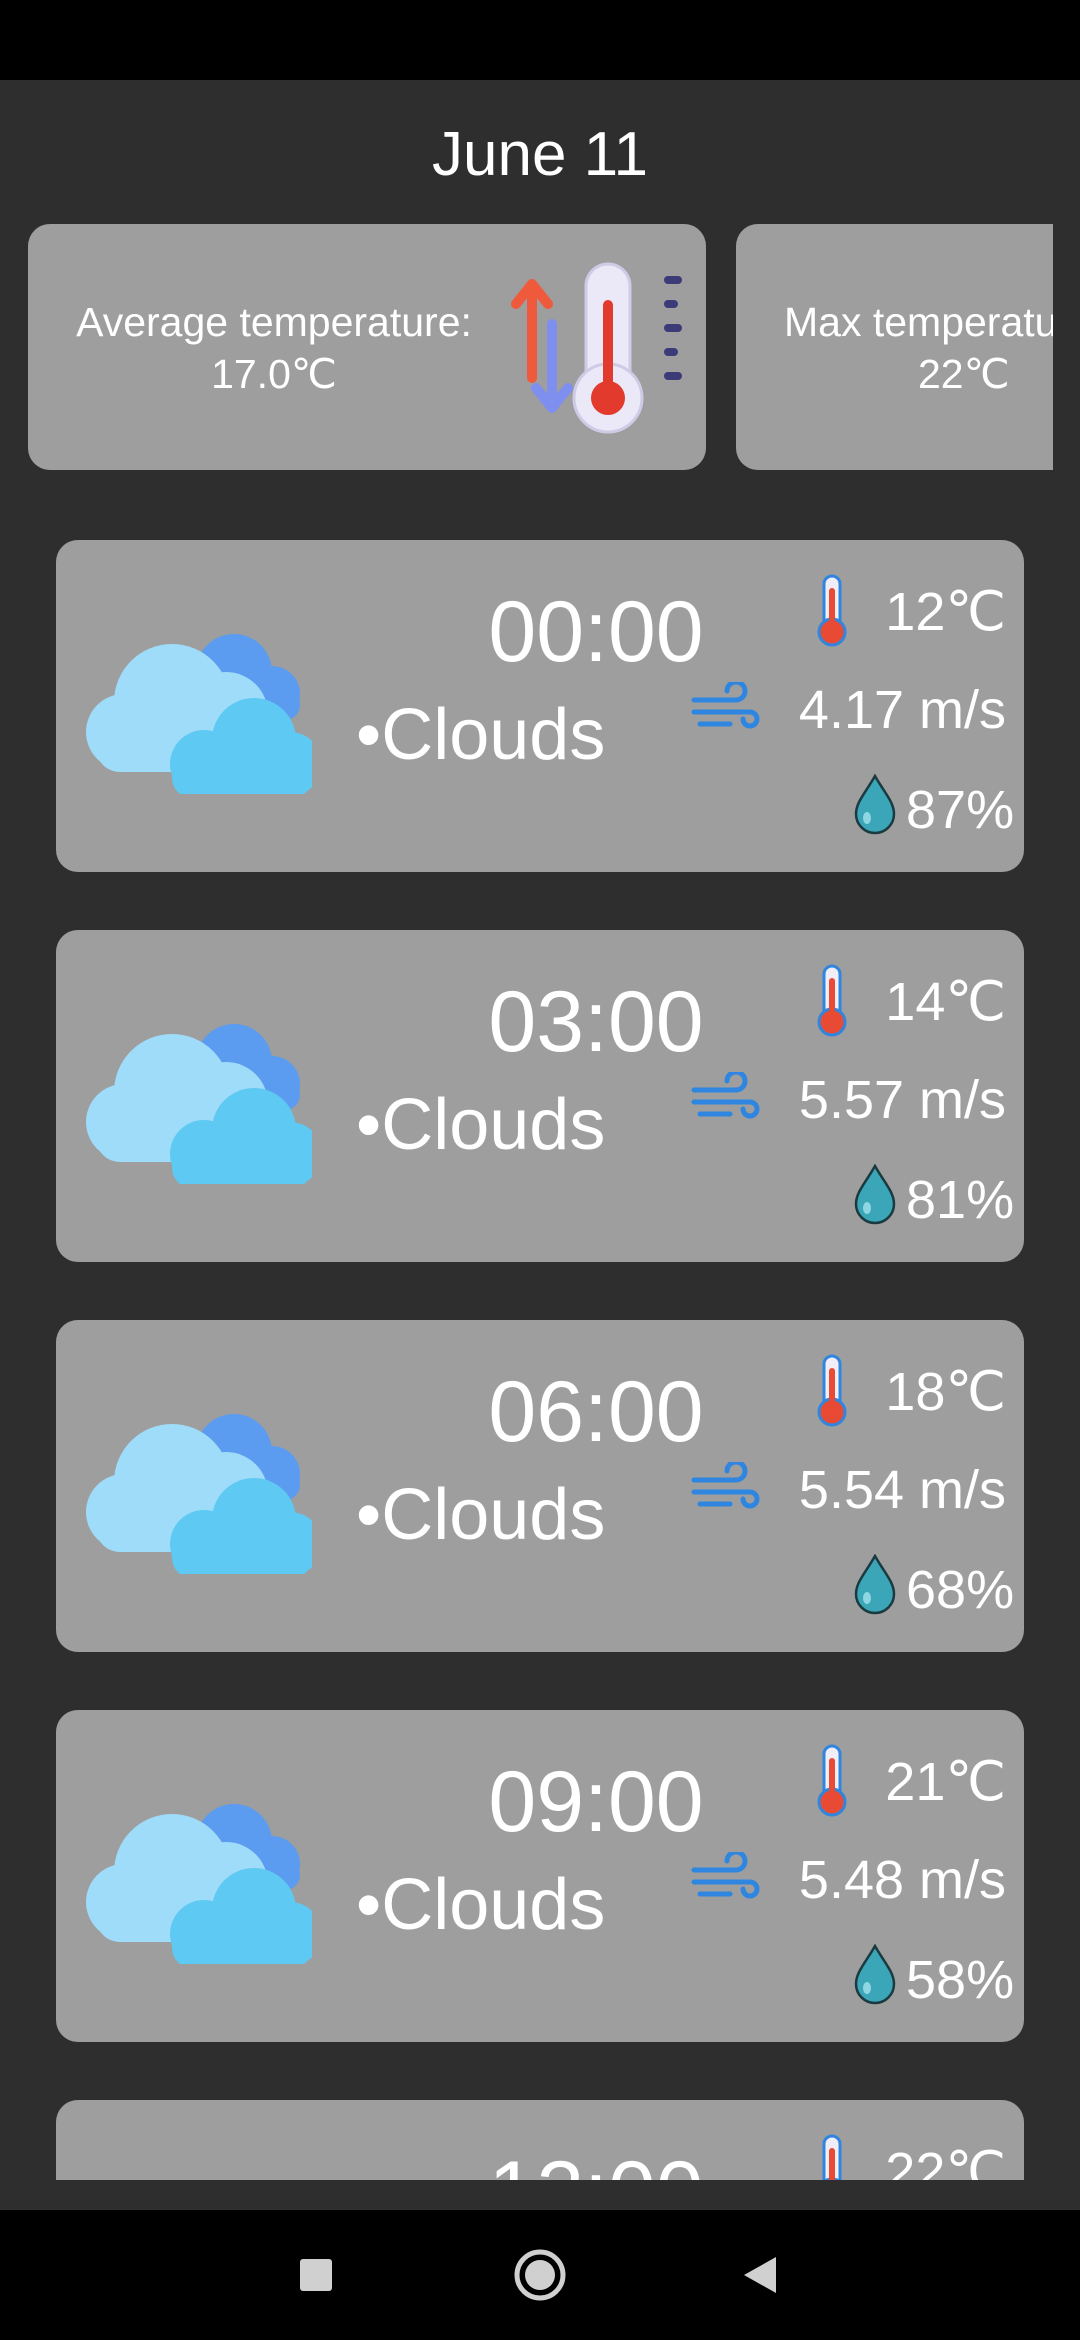  What do you see at coordinates (596, 1802) in the screenshot?
I see `forecast-time: 09:00` at bounding box center [596, 1802].